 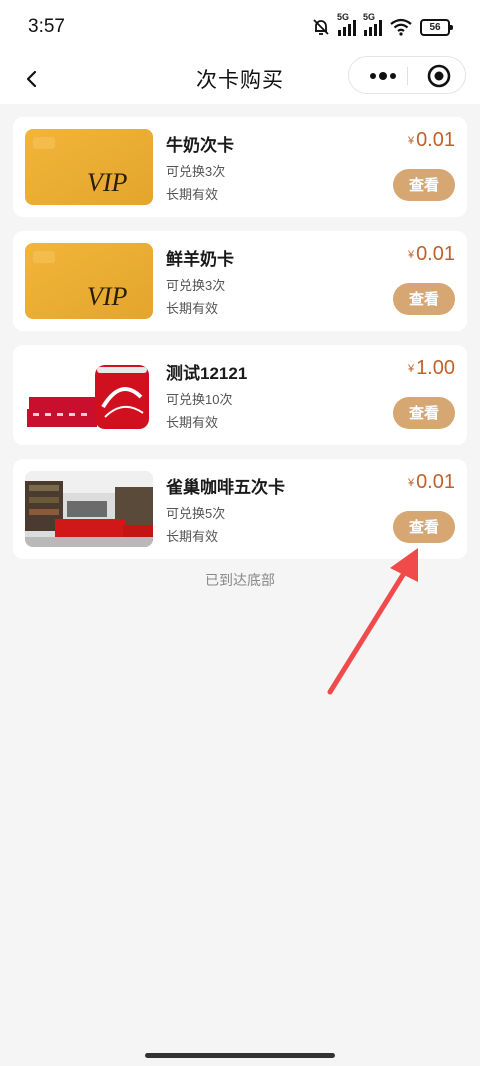 I want to click on close-target-icon, so click(x=439, y=76).